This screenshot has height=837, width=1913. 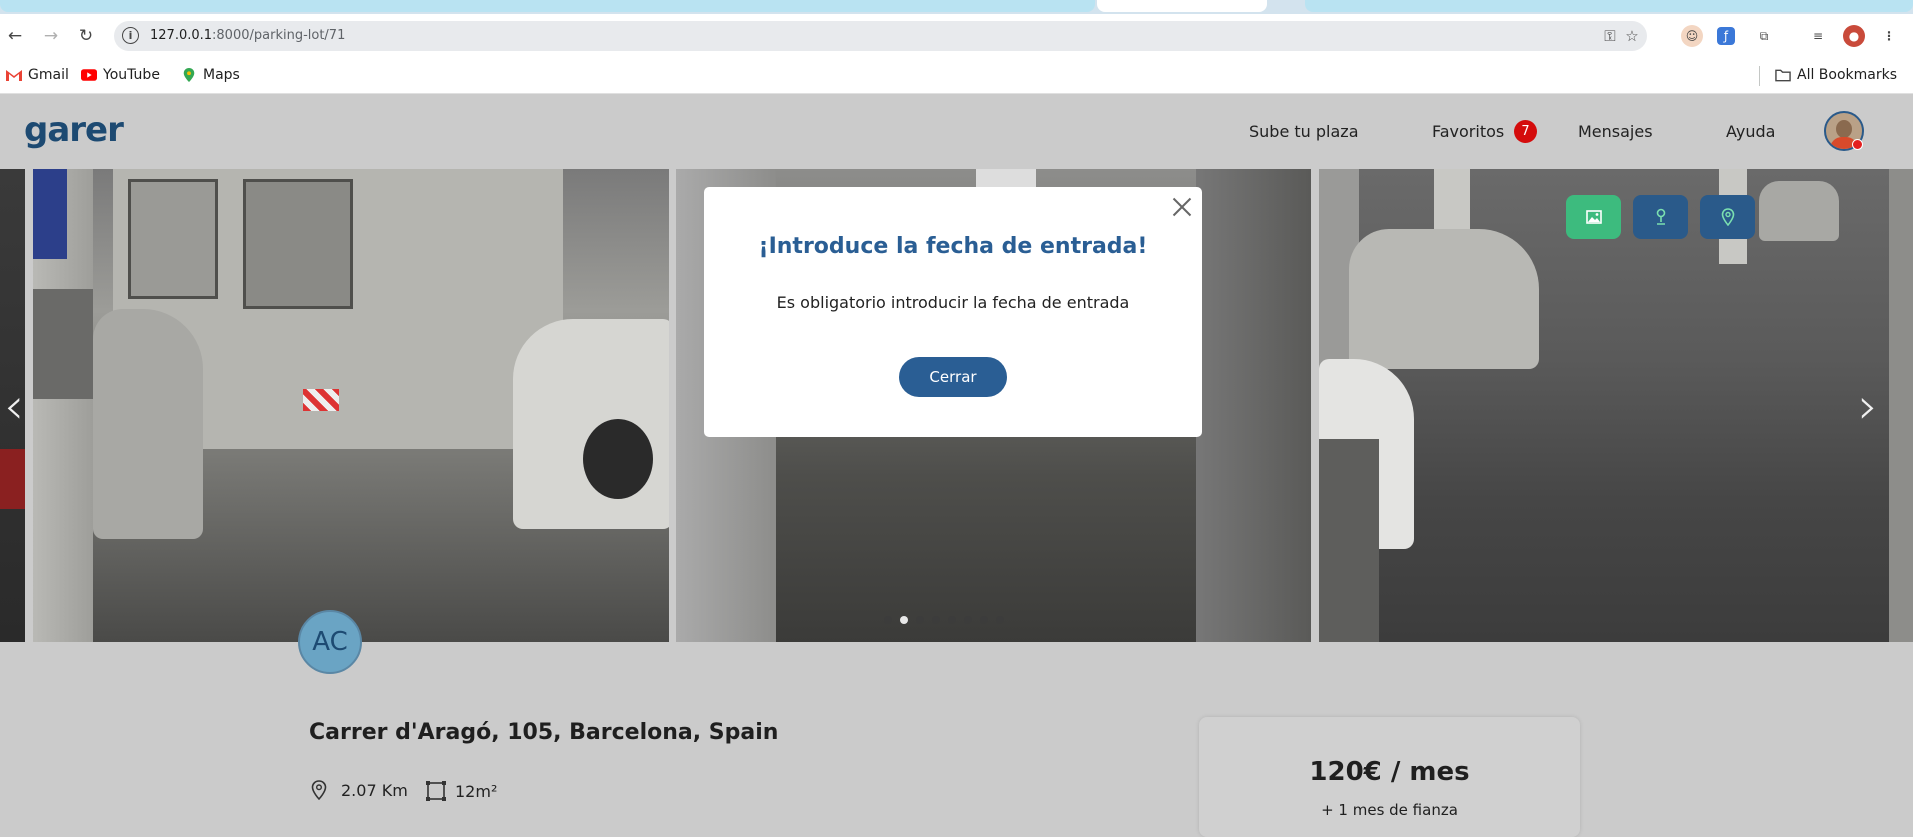 What do you see at coordinates (1818, 36) in the screenshot?
I see `media-queue-icon: ≡` at bounding box center [1818, 36].